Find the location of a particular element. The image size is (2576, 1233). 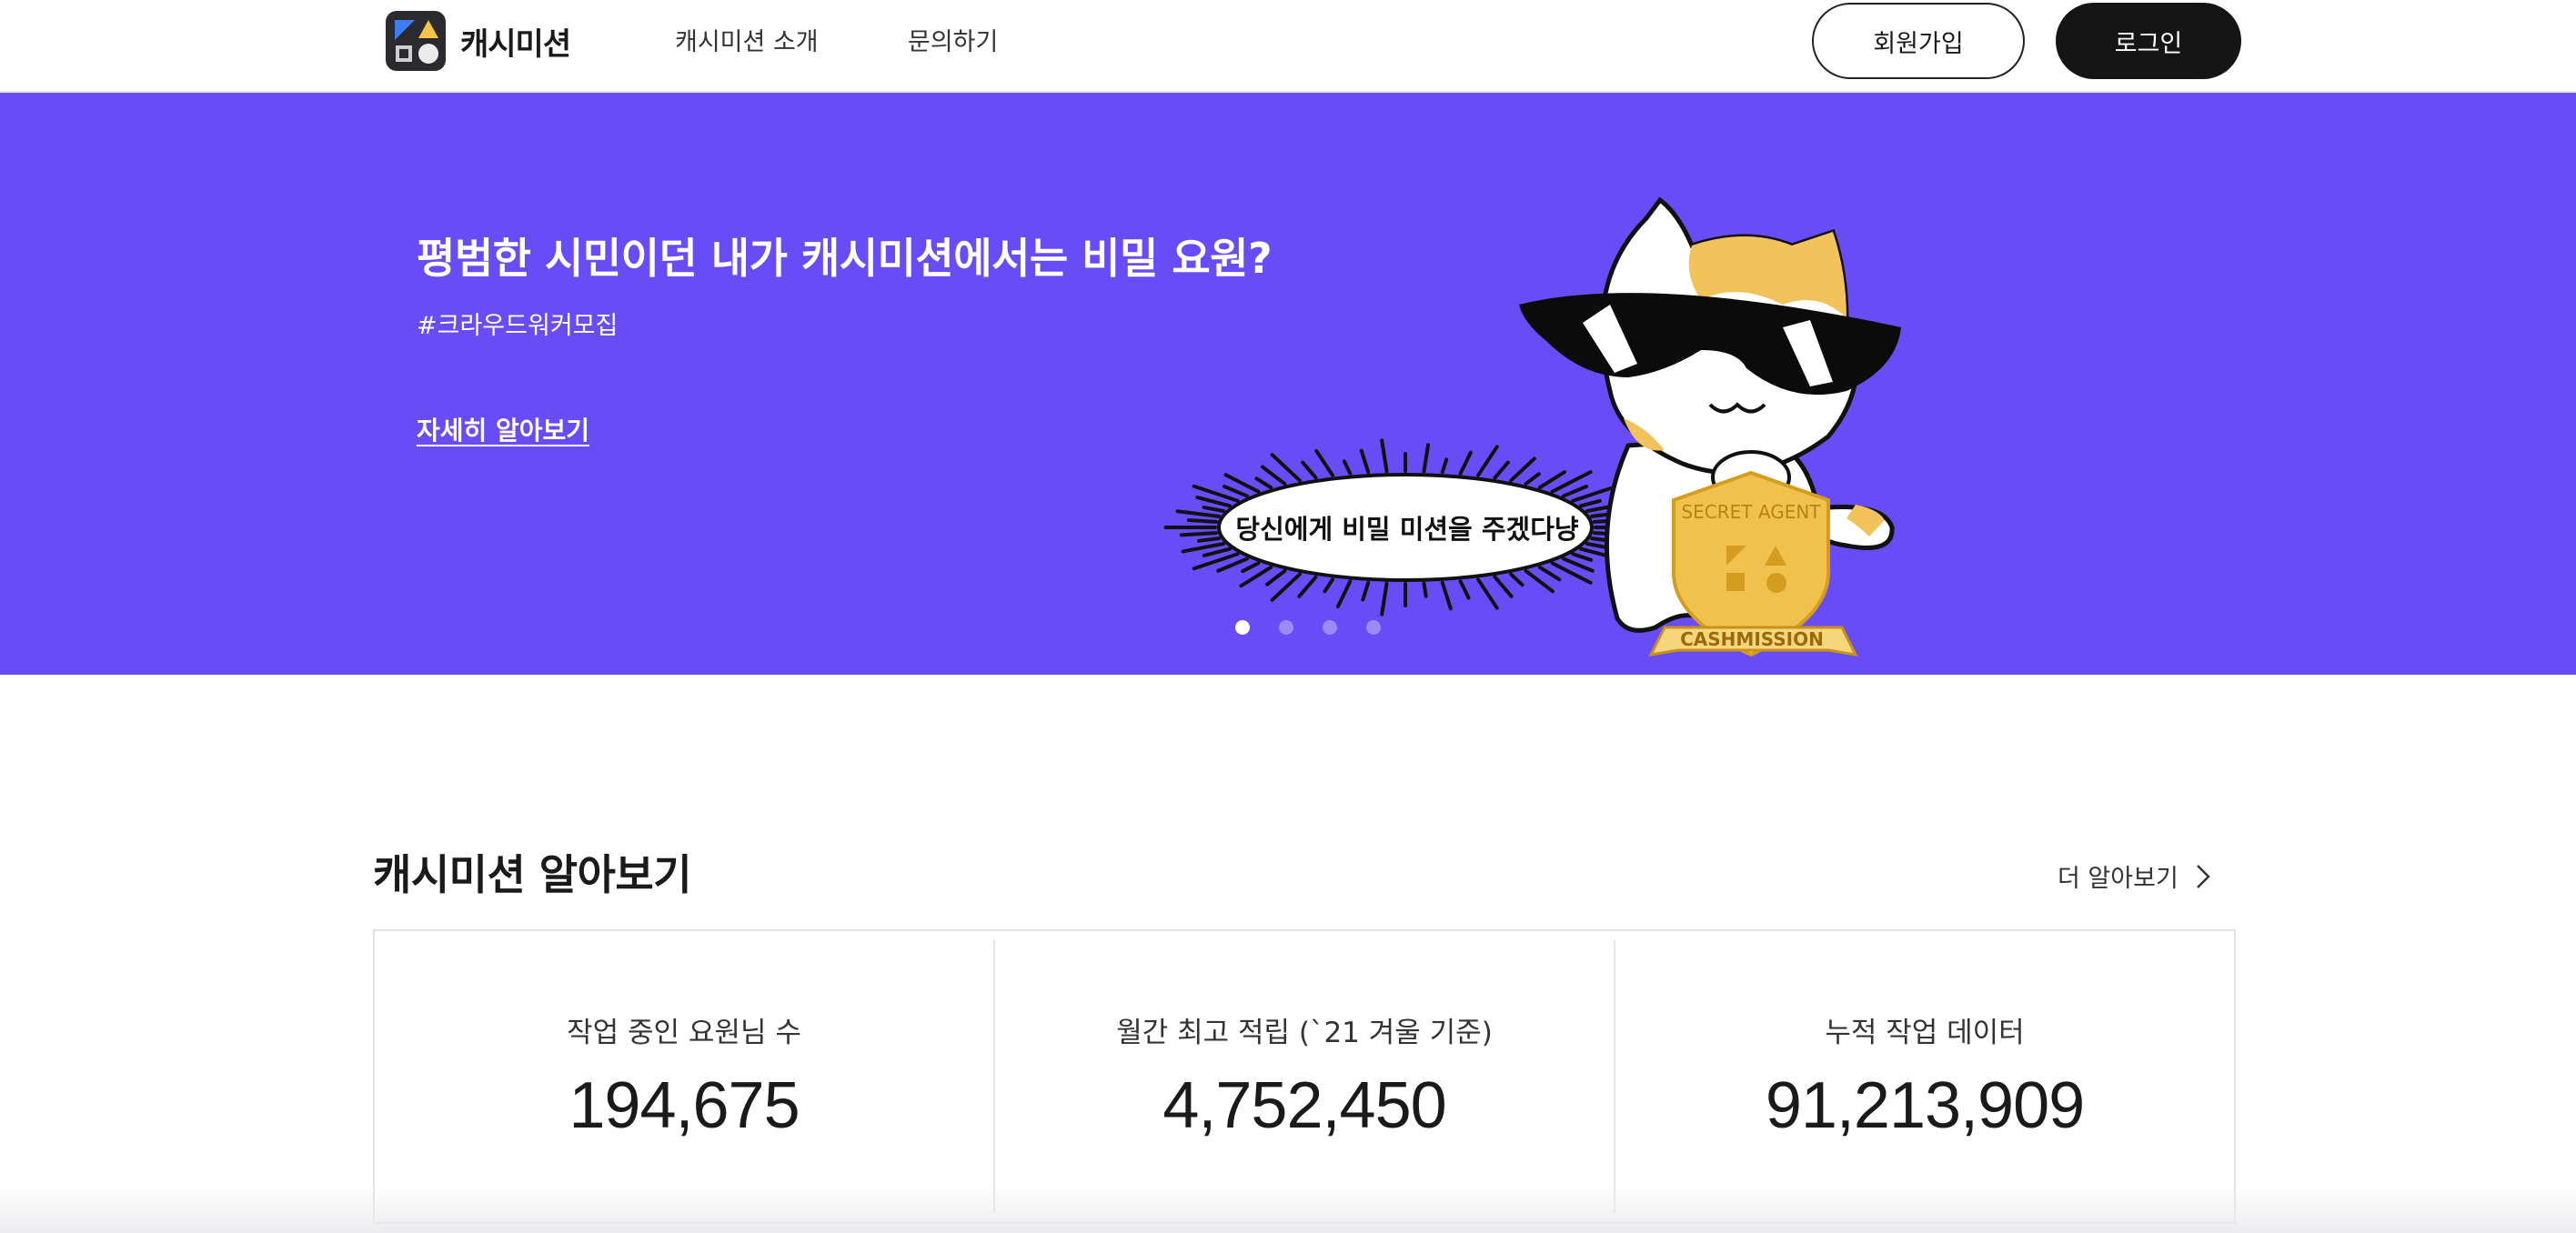

more-link: 더 알아보기 is located at coordinates (2135, 876).